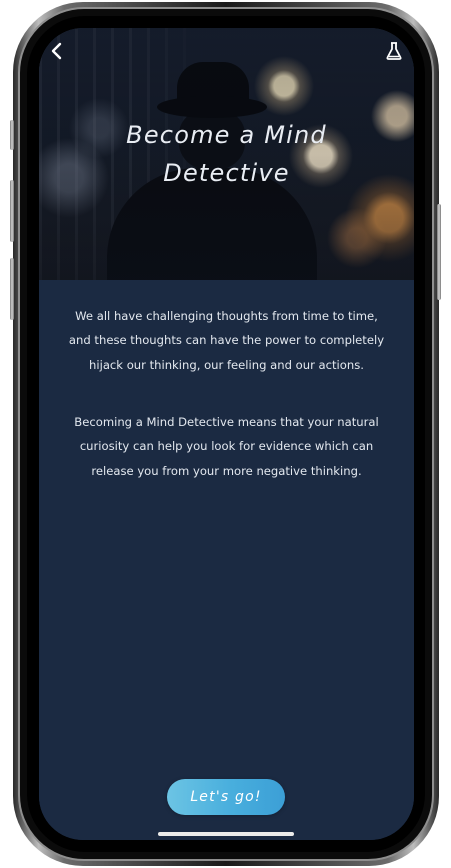 This screenshot has width=451, height=868. I want to click on chevron-left-icon, so click(57, 53).